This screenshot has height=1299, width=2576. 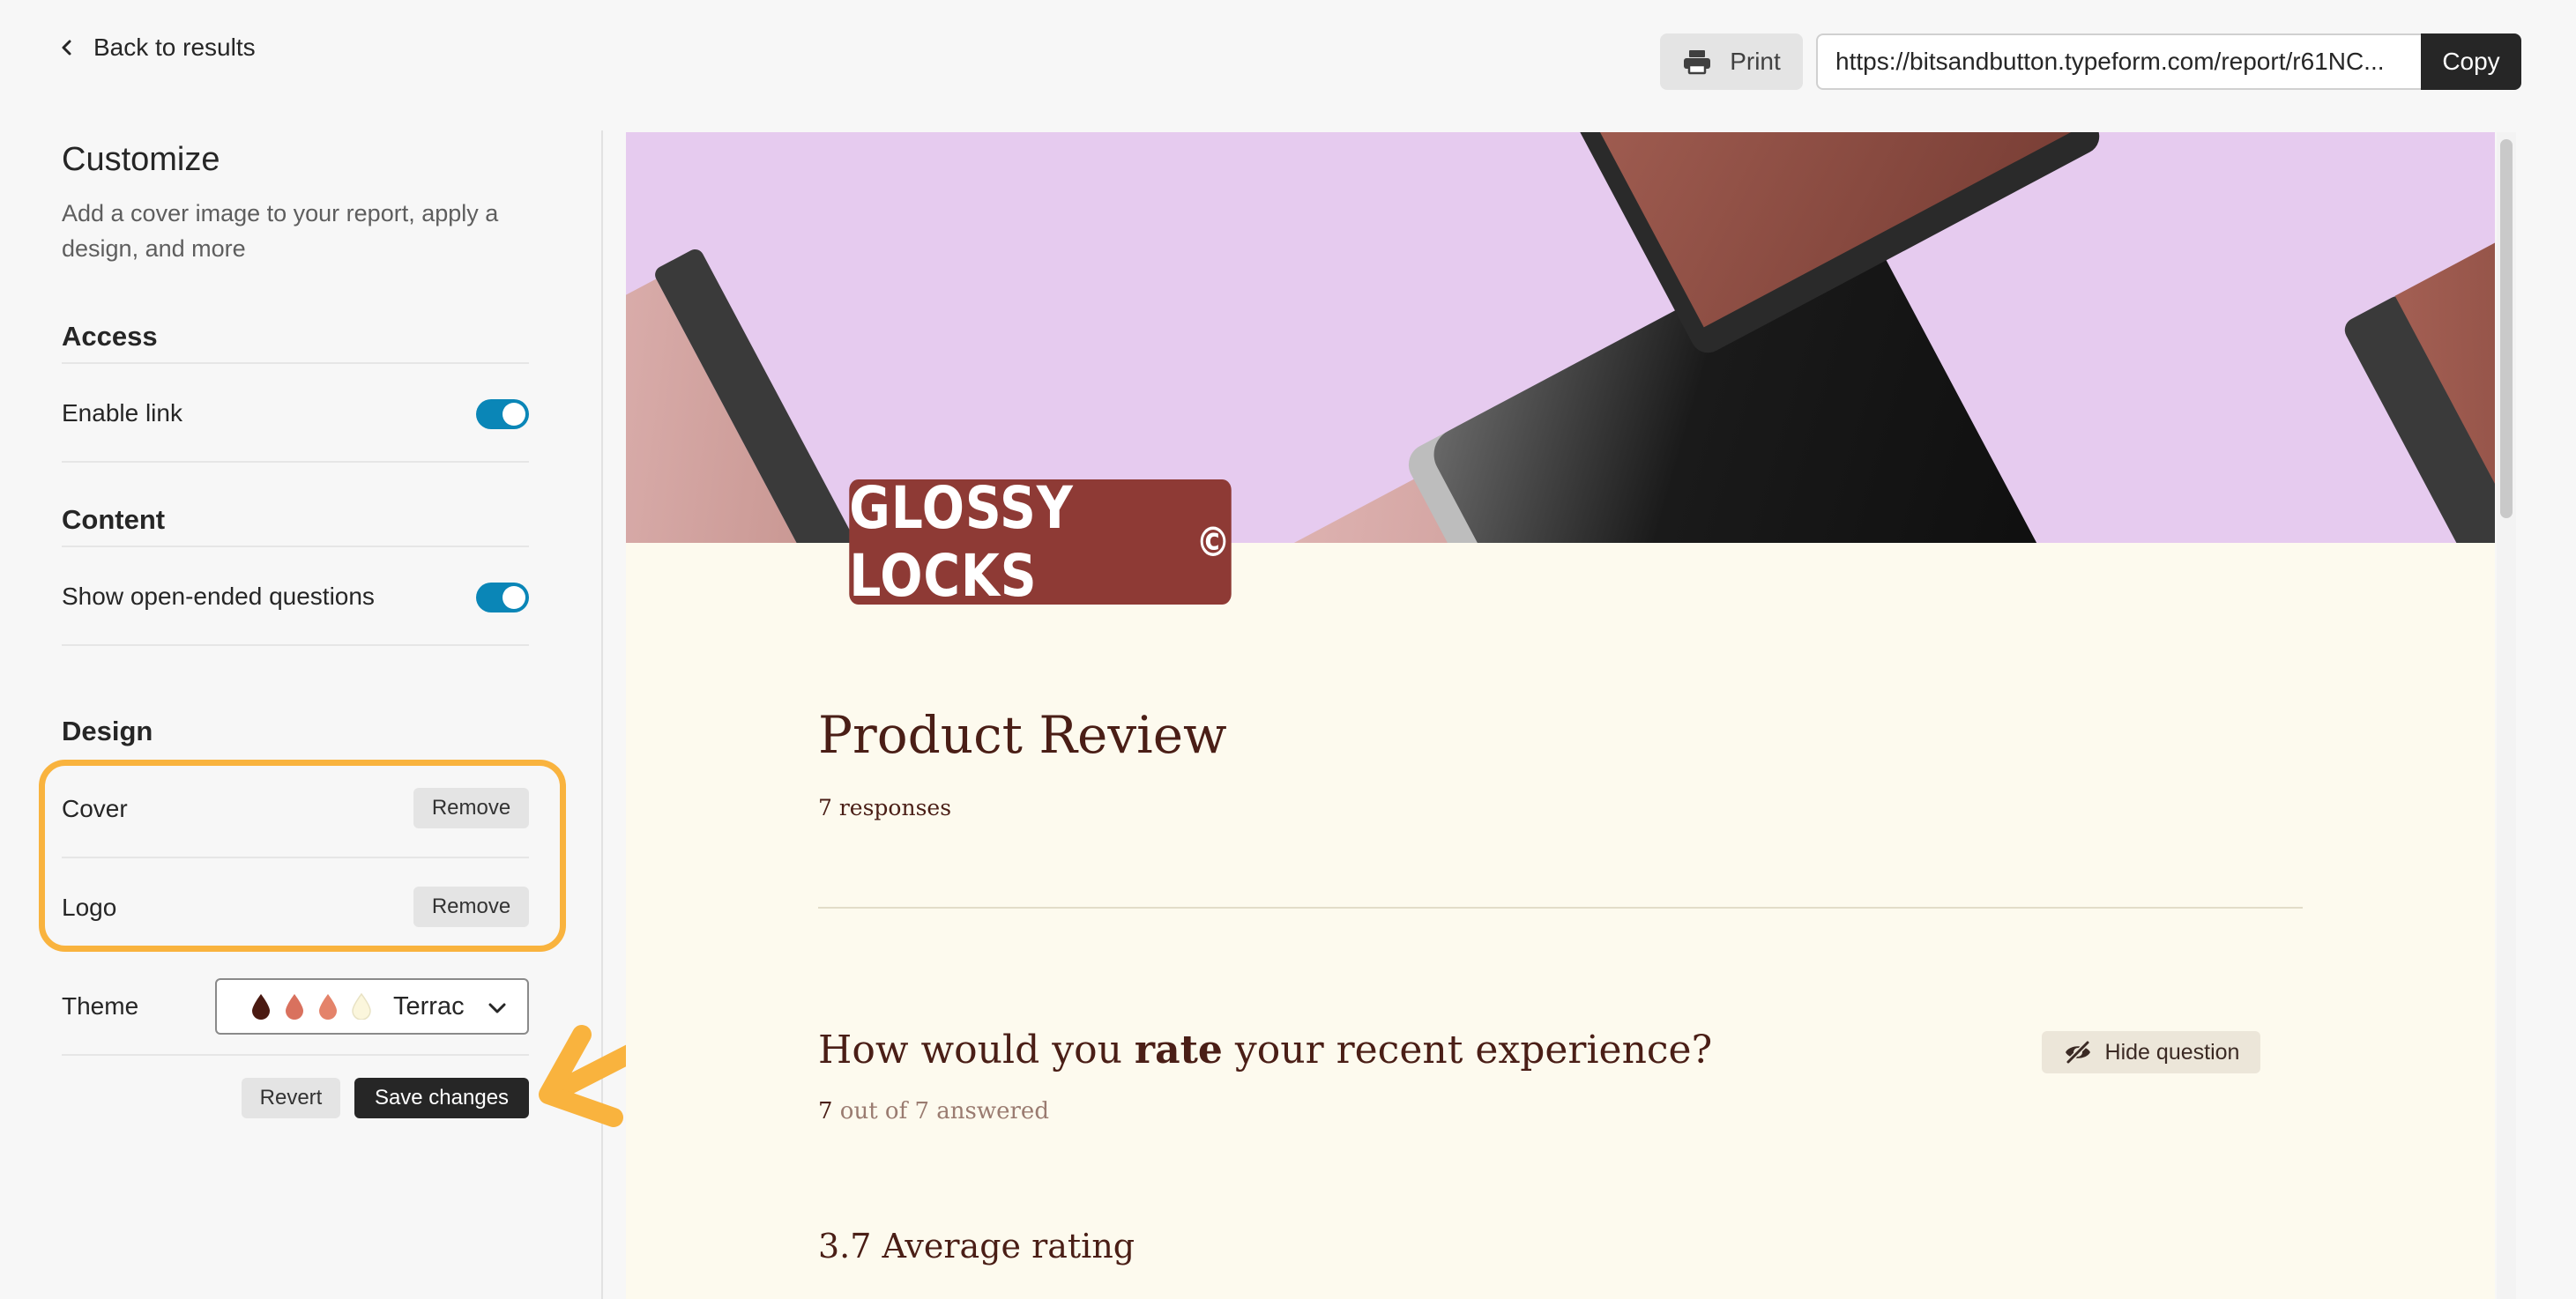 What do you see at coordinates (976, 1247) in the screenshot?
I see `average-rating: 3.7 Average rating` at bounding box center [976, 1247].